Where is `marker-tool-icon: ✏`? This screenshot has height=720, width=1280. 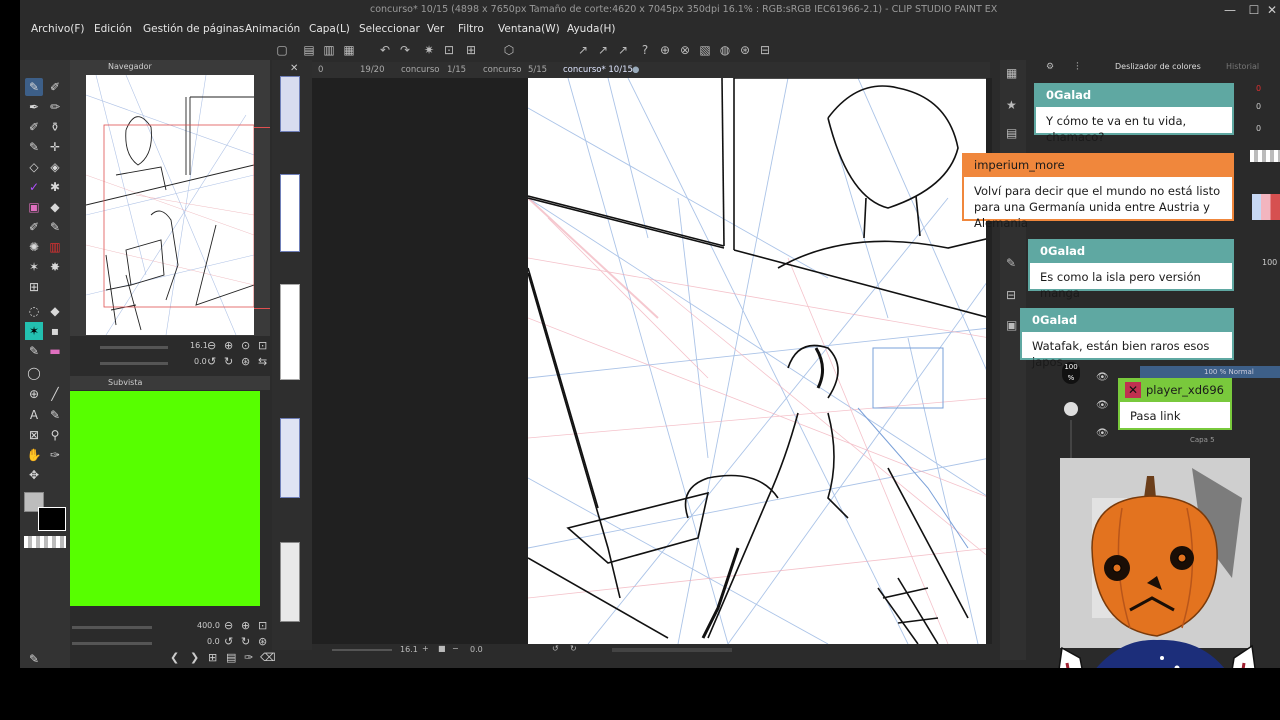 marker-tool-icon: ✏ is located at coordinates (55, 107).